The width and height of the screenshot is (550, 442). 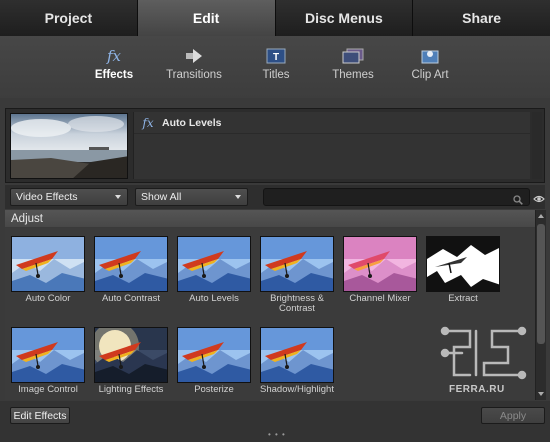 I want to click on effect-tile: Lighting Effects, so click(x=131, y=361).